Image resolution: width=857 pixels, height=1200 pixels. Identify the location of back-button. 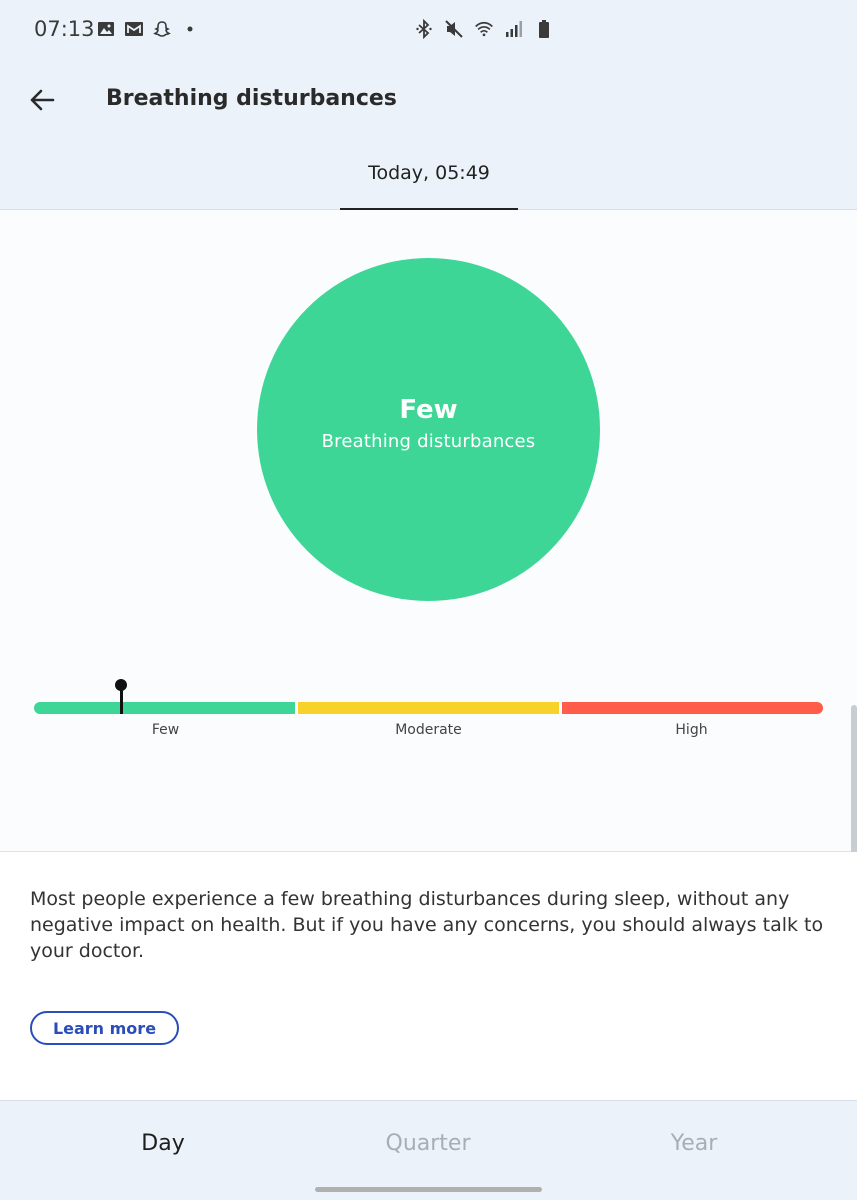
(42, 102).